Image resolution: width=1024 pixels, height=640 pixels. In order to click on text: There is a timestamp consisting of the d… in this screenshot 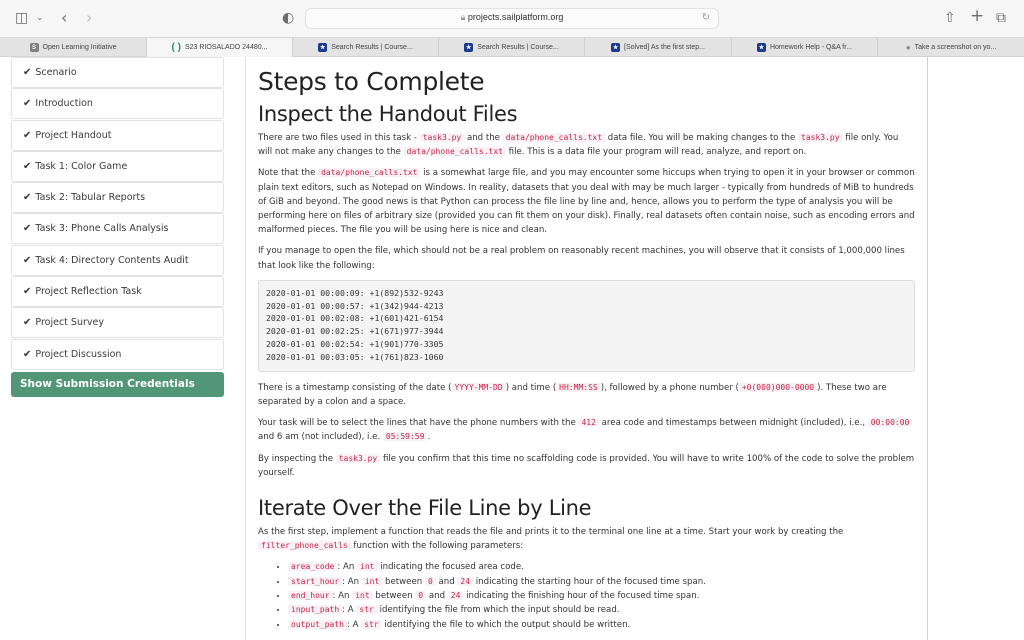, I will do `click(355, 387)`.